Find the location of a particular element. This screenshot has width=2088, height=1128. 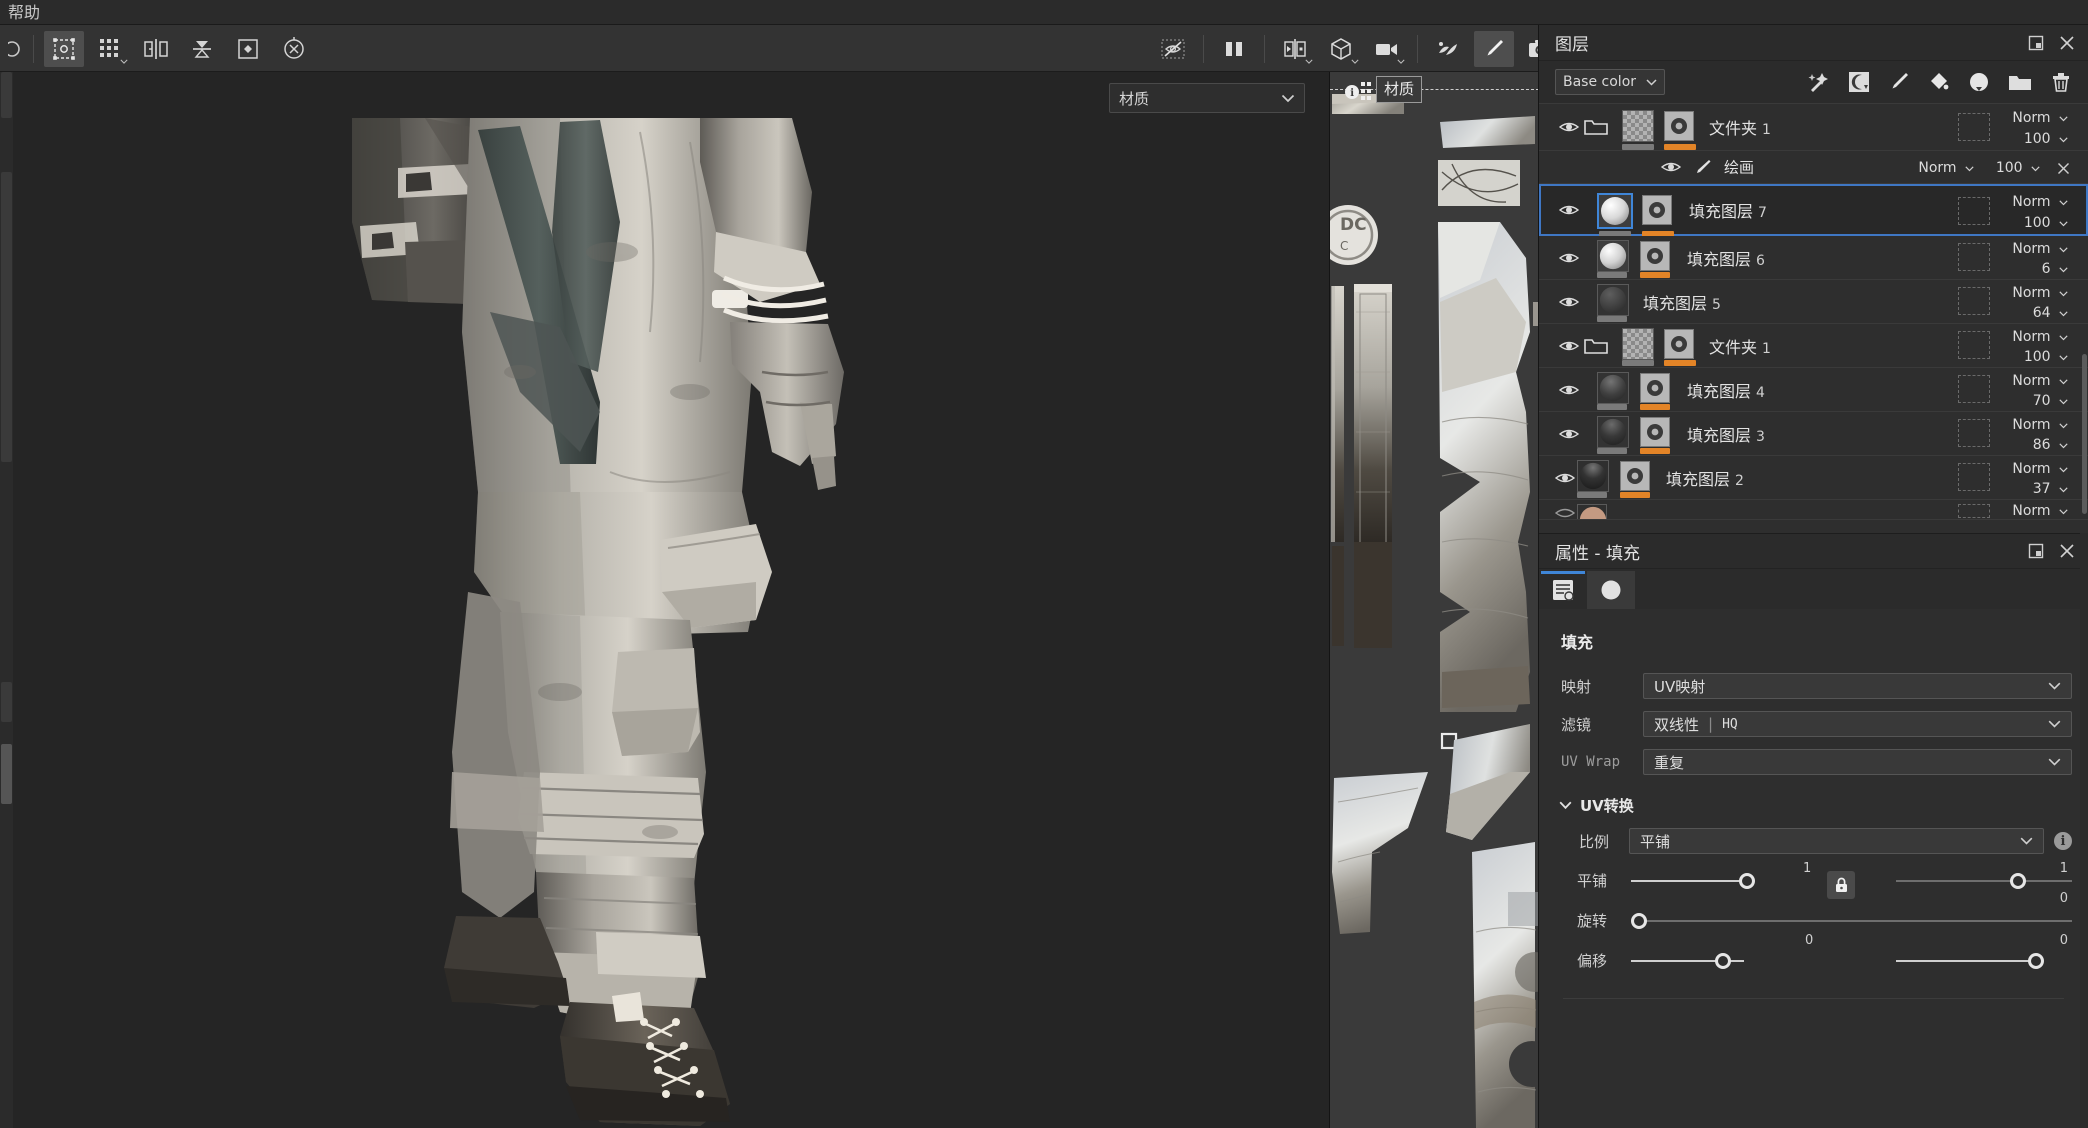

split-view-tool is located at coordinates (1234, 49).